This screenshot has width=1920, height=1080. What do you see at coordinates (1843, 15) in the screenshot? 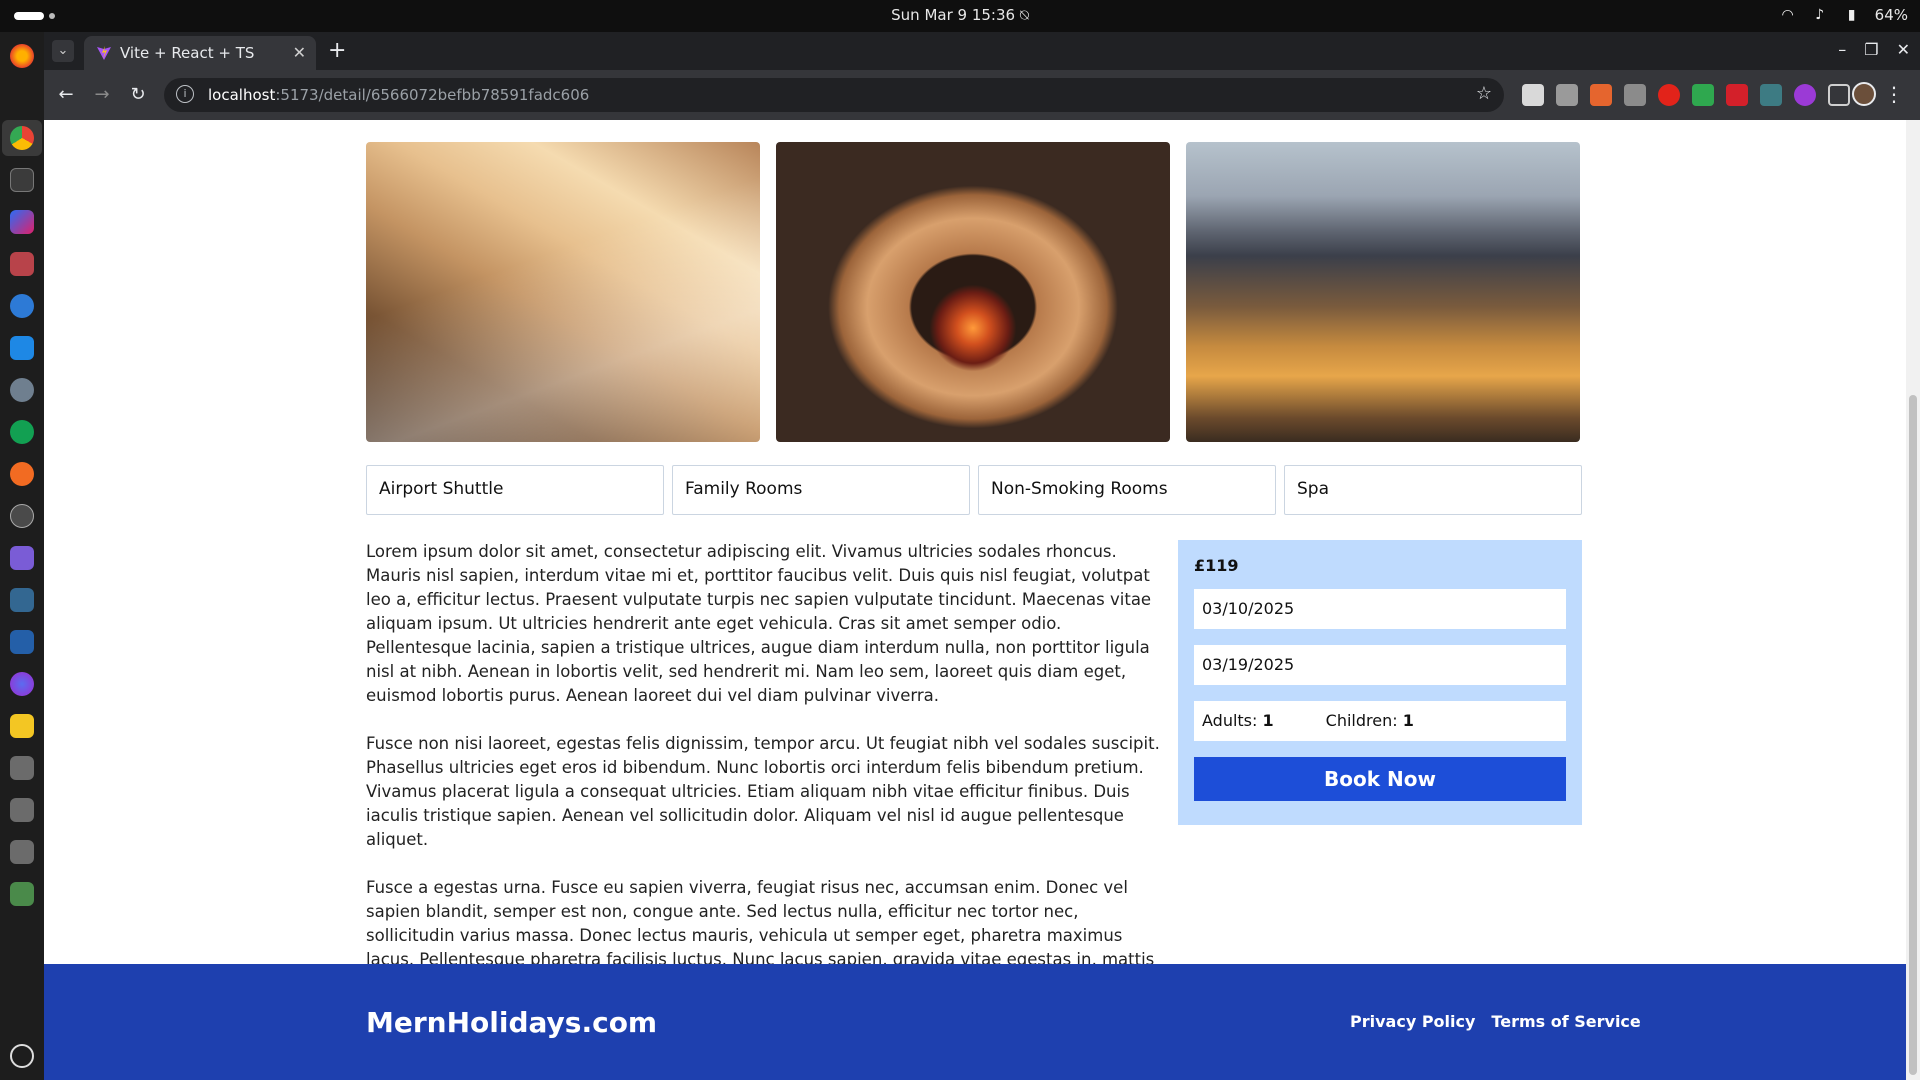
I see `system-tray: ◠ ♪ ▮ 64%` at bounding box center [1843, 15].